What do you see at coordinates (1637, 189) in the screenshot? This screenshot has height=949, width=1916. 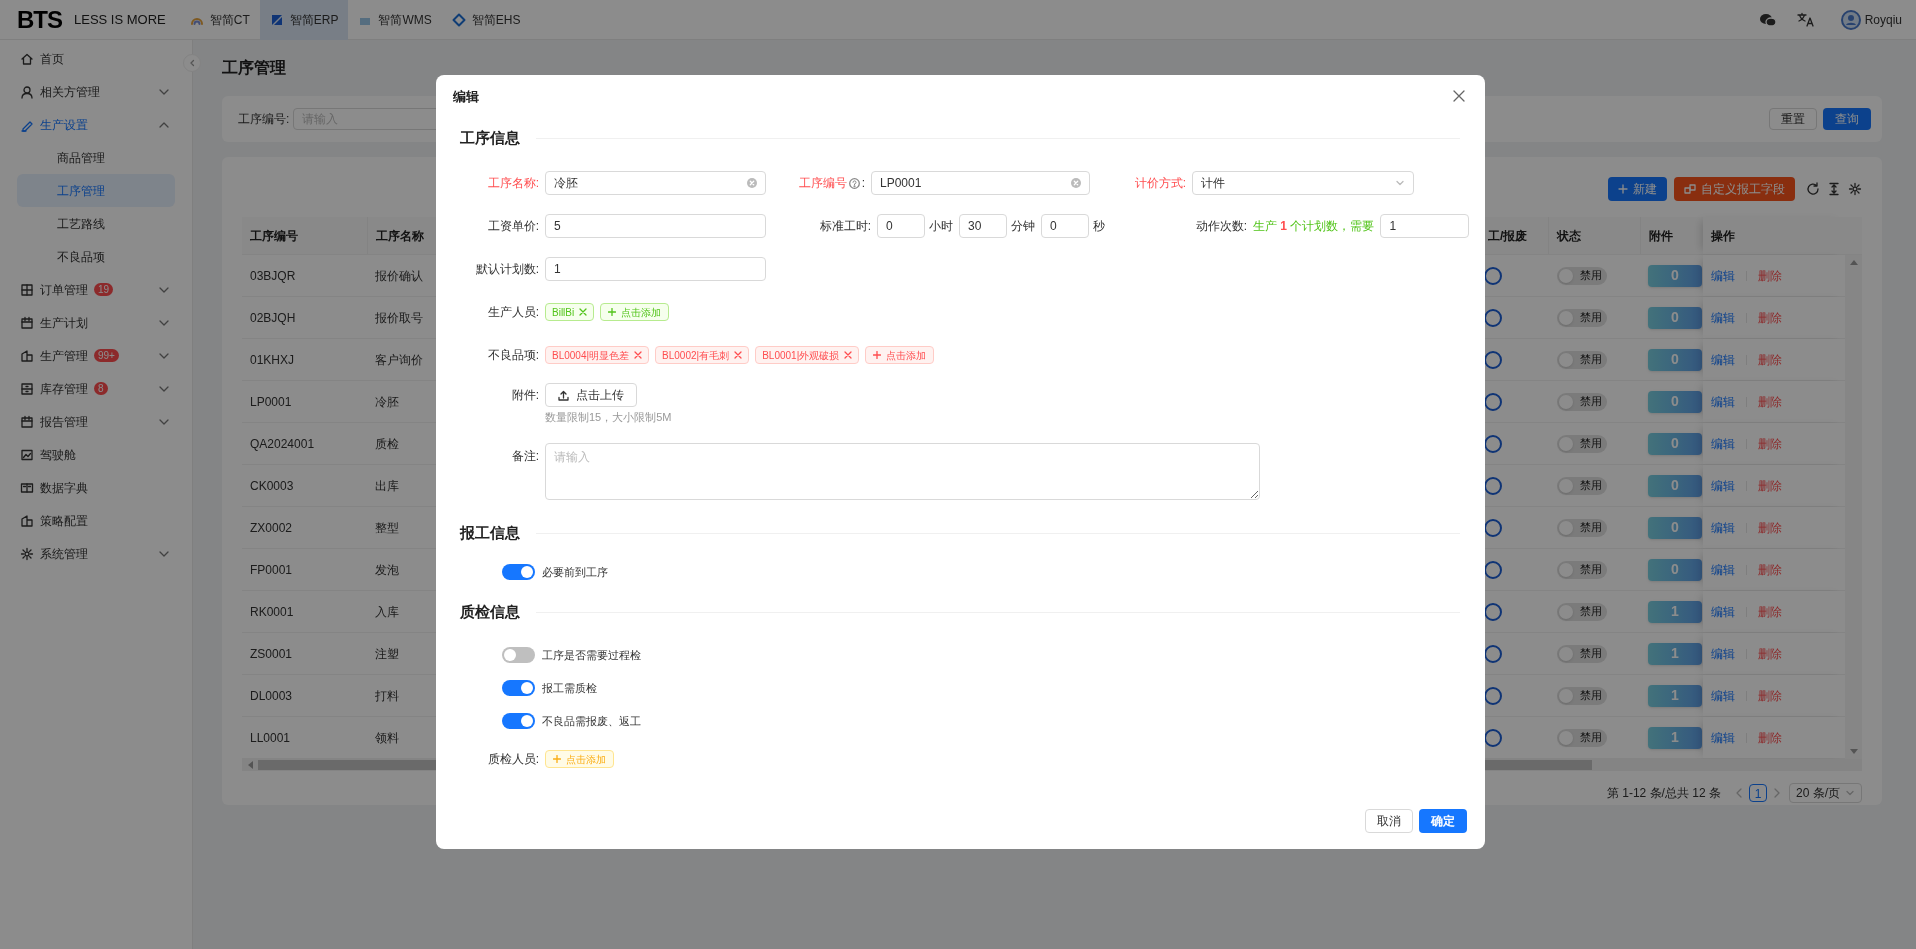 I see `new-button: 新建` at bounding box center [1637, 189].